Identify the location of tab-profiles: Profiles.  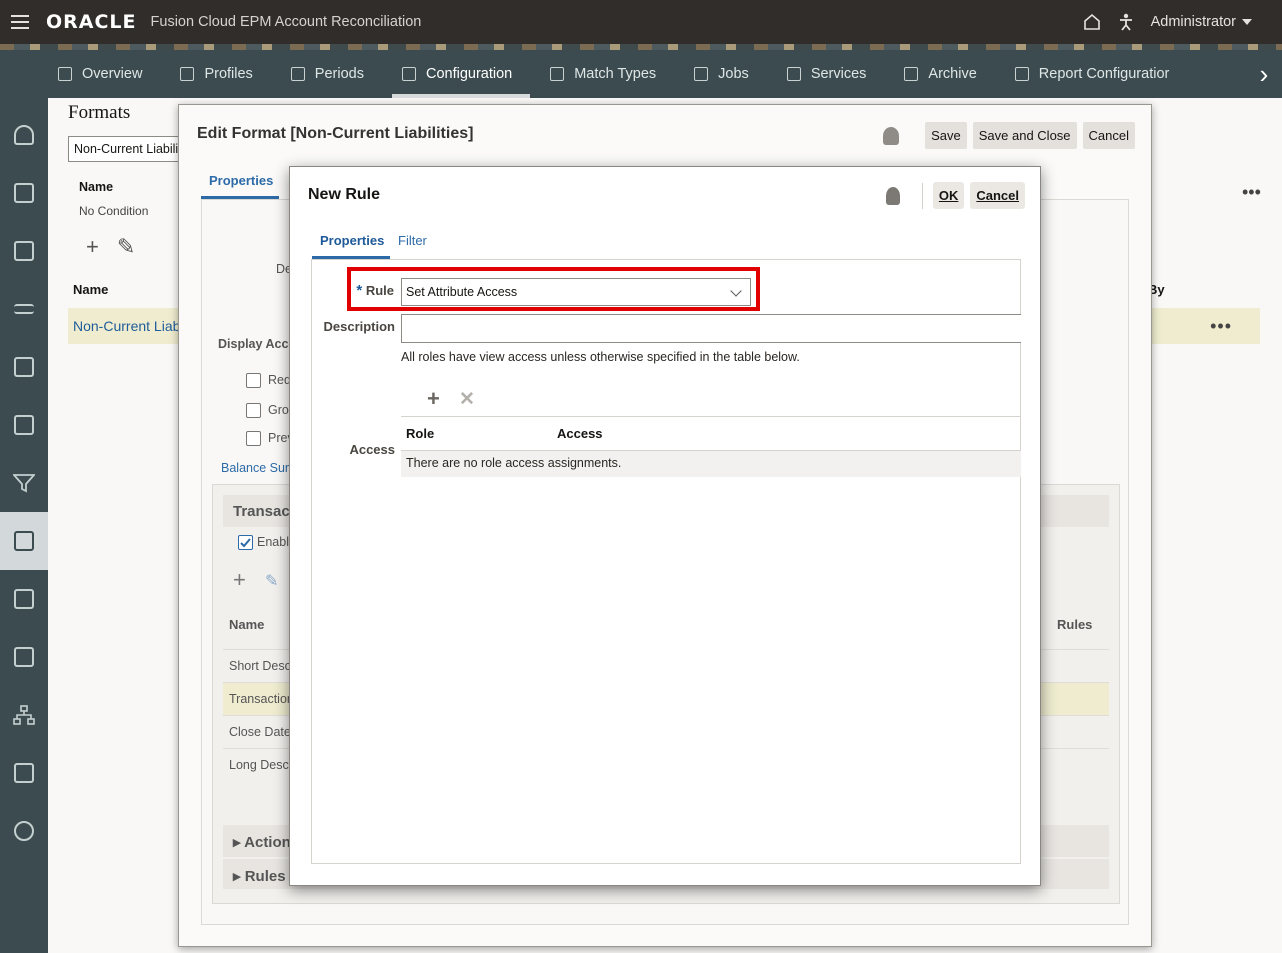
(225, 74).